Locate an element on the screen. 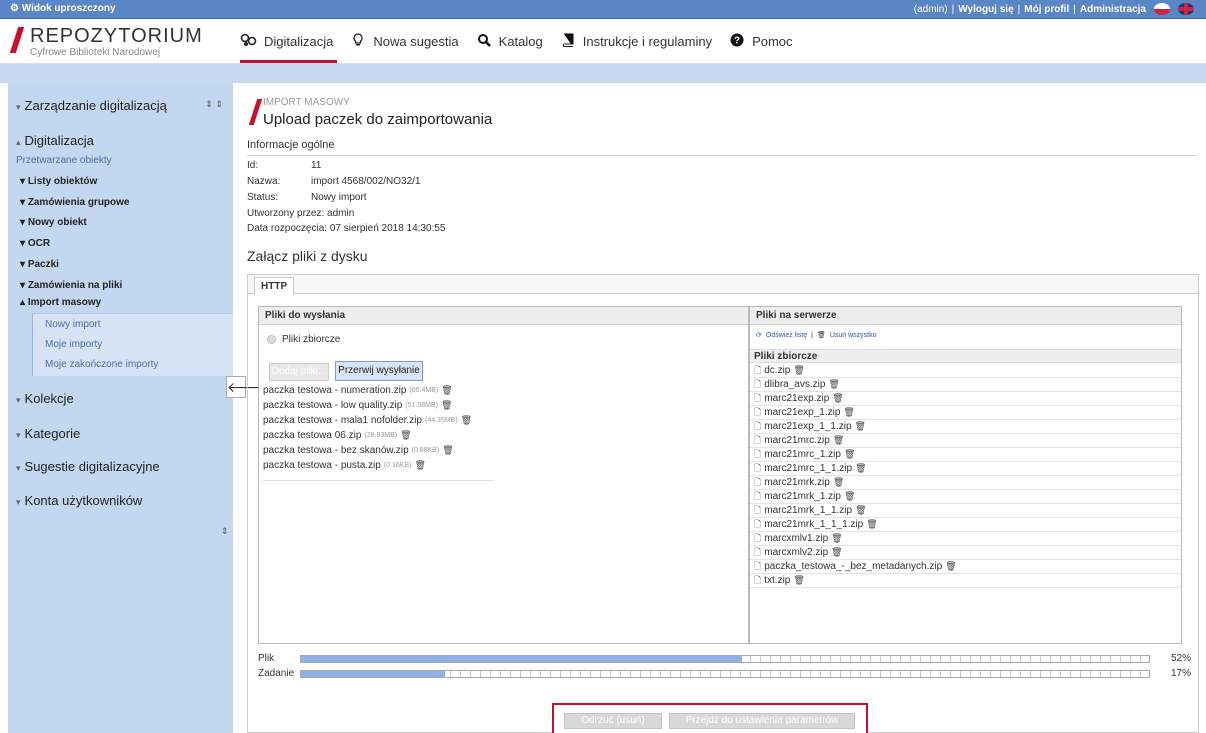 The height and width of the screenshot is (733, 1206). sidebar-item-label: Paczki is located at coordinates (43, 264).